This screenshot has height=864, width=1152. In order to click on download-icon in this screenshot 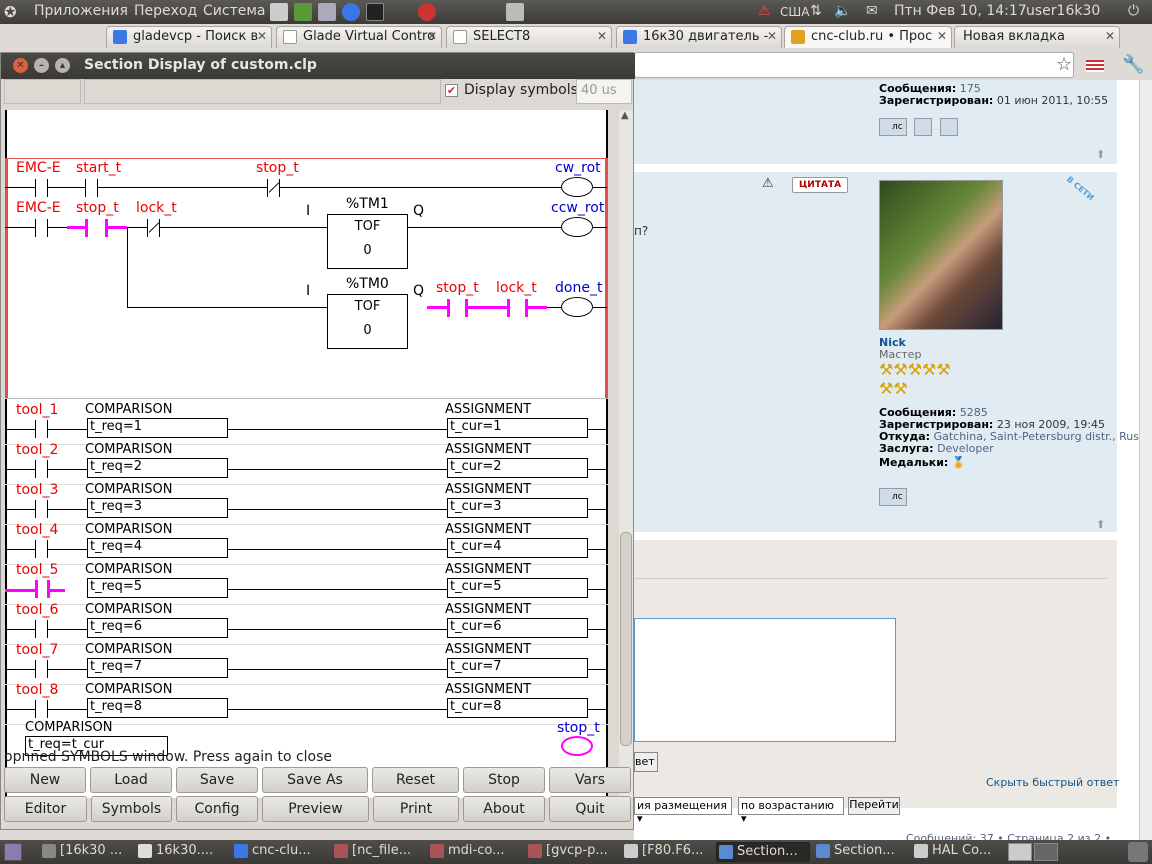, I will do `click(515, 12)`.